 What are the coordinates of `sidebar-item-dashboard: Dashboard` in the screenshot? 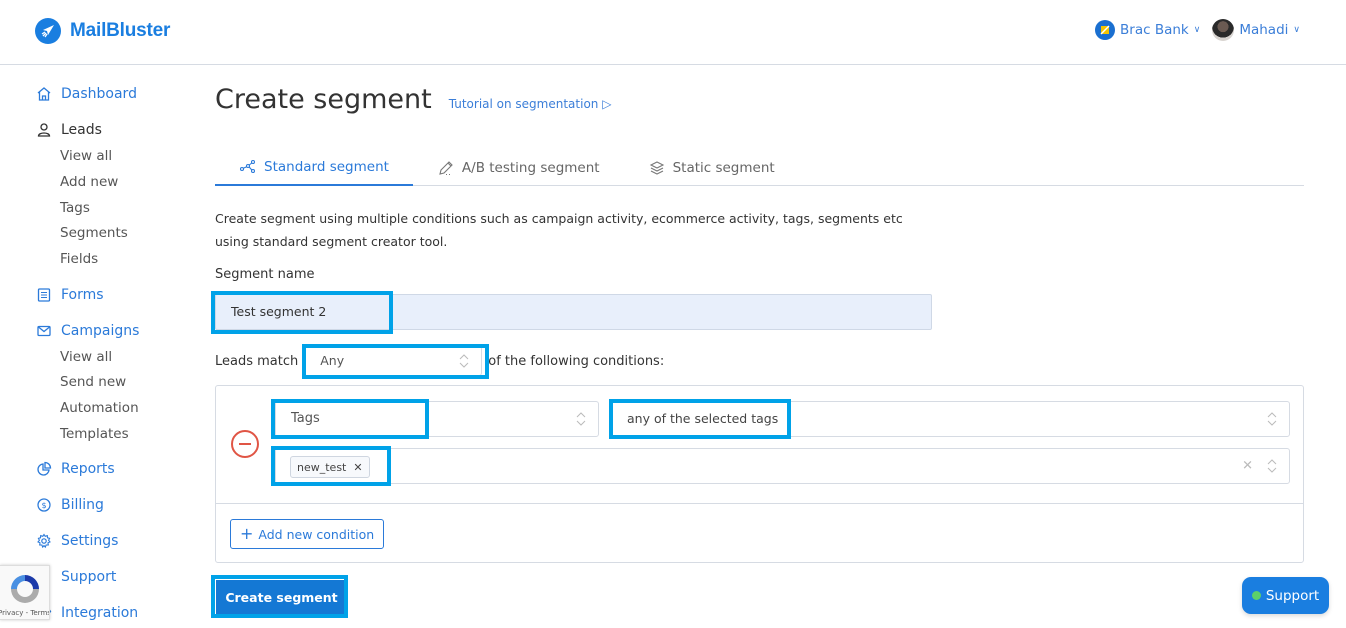 It's located at (86, 94).